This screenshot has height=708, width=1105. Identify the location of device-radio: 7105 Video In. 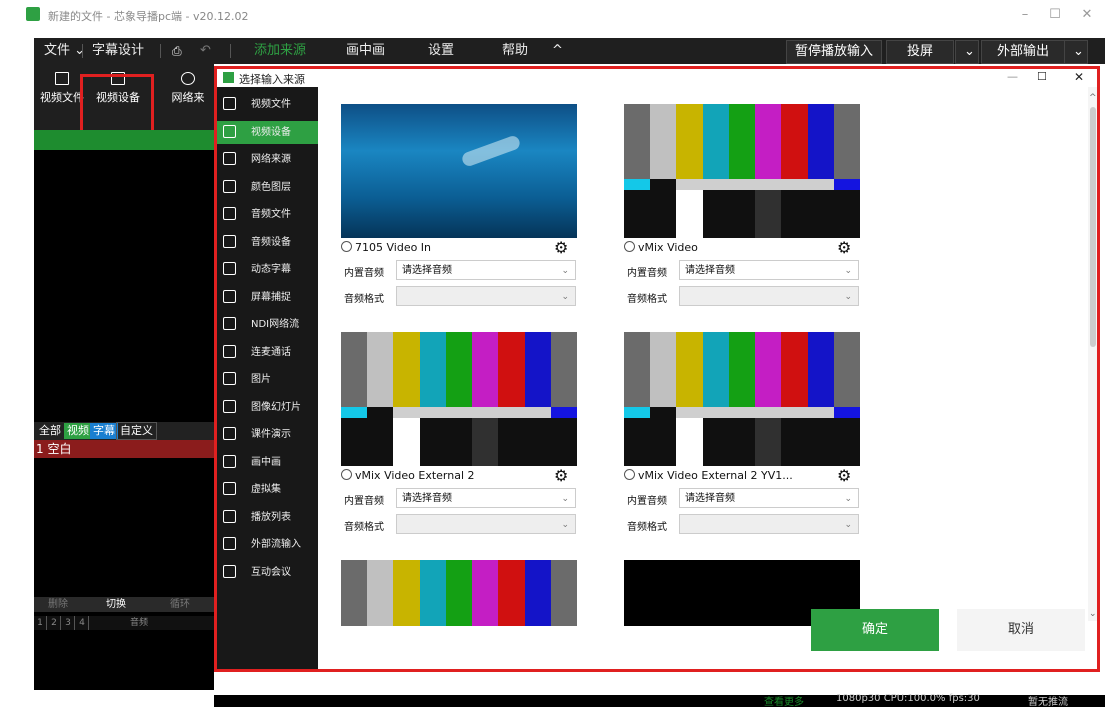
(386, 247).